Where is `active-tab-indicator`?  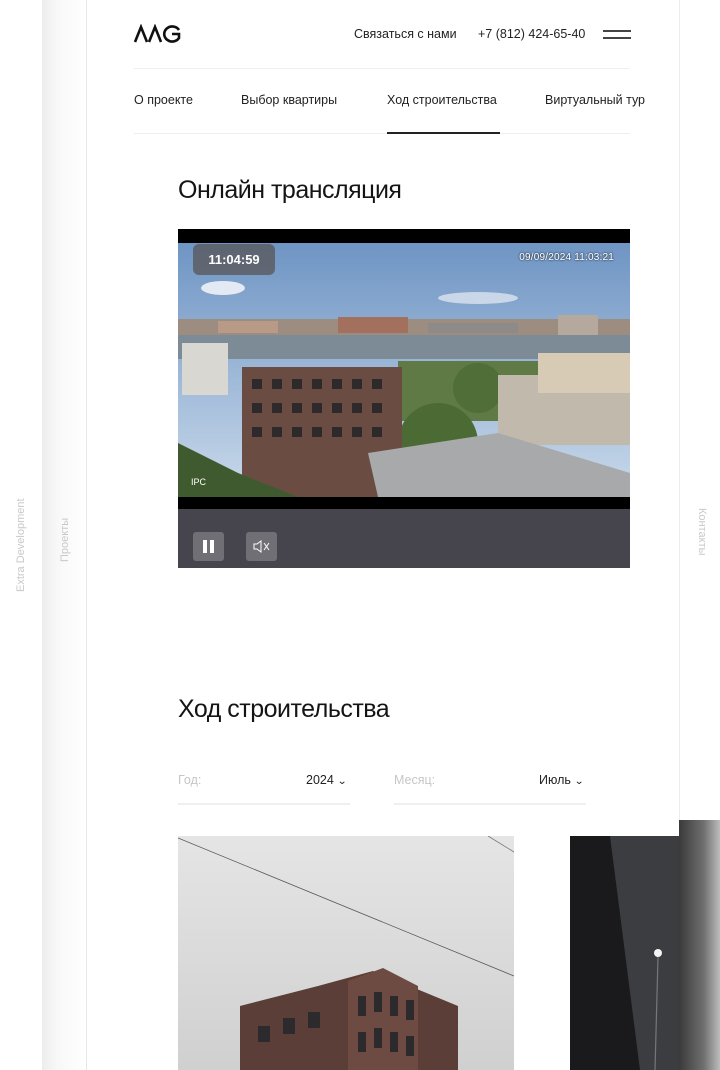 active-tab-indicator is located at coordinates (443, 133).